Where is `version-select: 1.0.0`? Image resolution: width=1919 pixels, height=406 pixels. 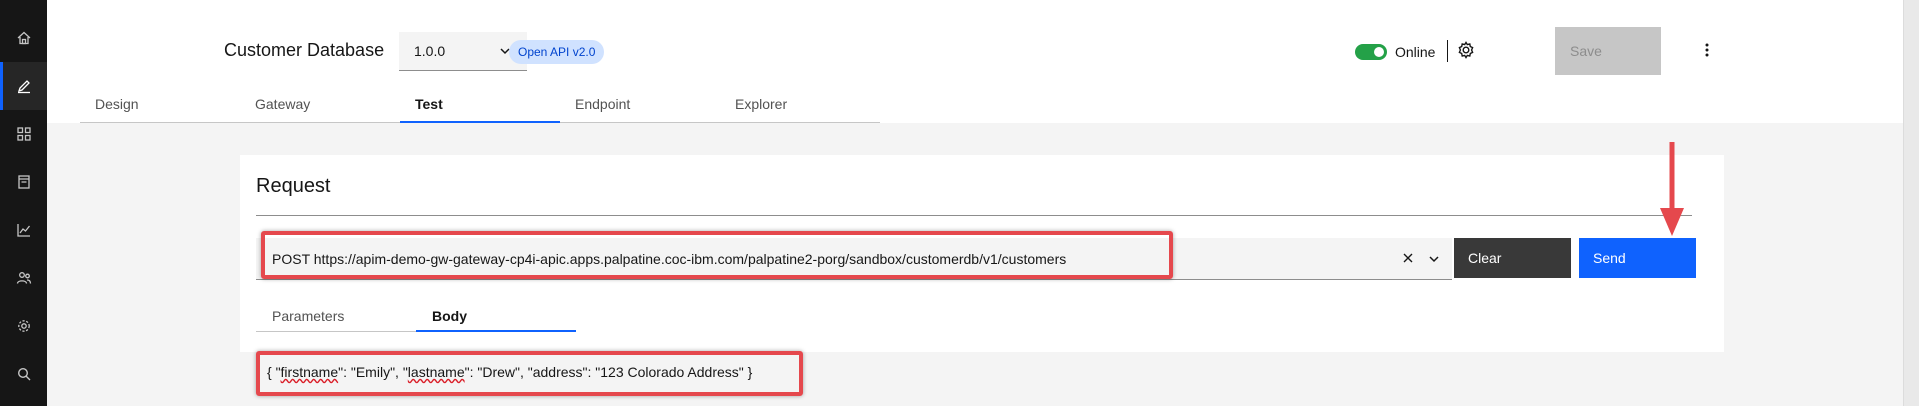
version-select: 1.0.0 is located at coordinates (463, 51).